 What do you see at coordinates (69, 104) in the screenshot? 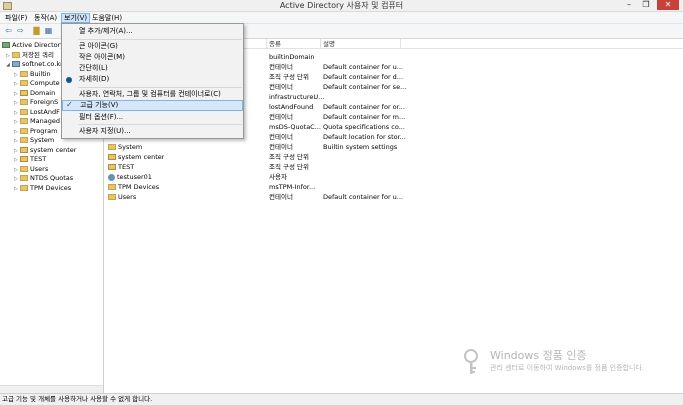
I see `checkmark-icon: ✓` at bounding box center [69, 104].